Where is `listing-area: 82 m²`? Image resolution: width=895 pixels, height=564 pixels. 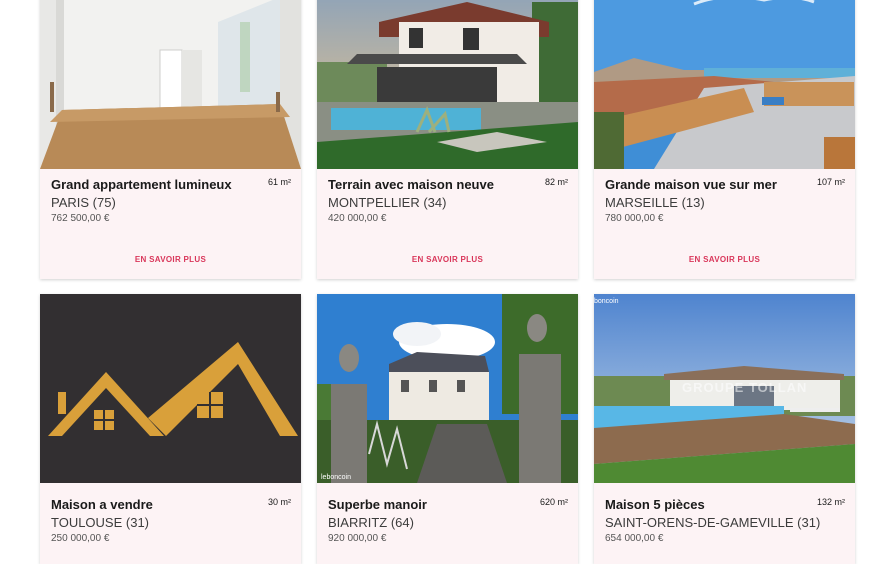
listing-area: 82 m² is located at coordinates (556, 182).